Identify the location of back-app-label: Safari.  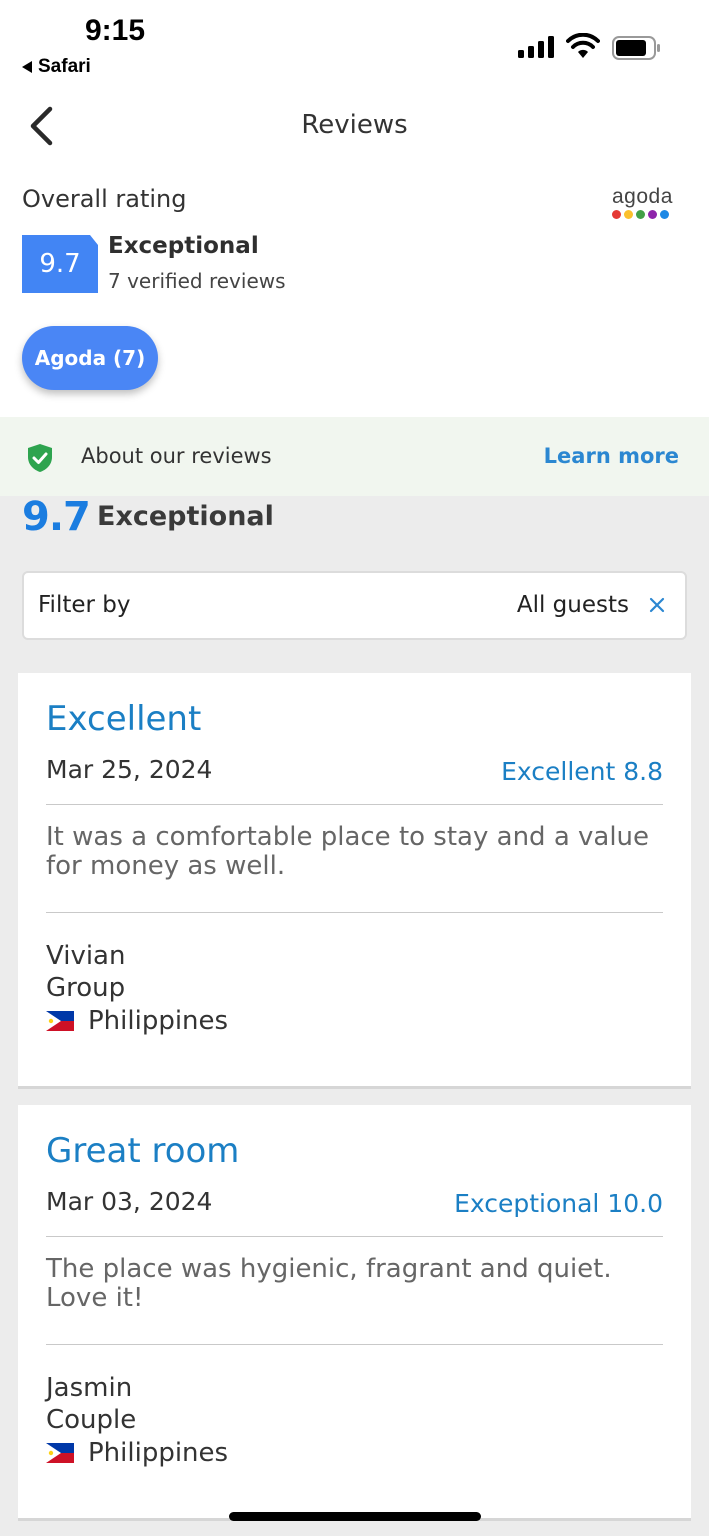
(64, 66).